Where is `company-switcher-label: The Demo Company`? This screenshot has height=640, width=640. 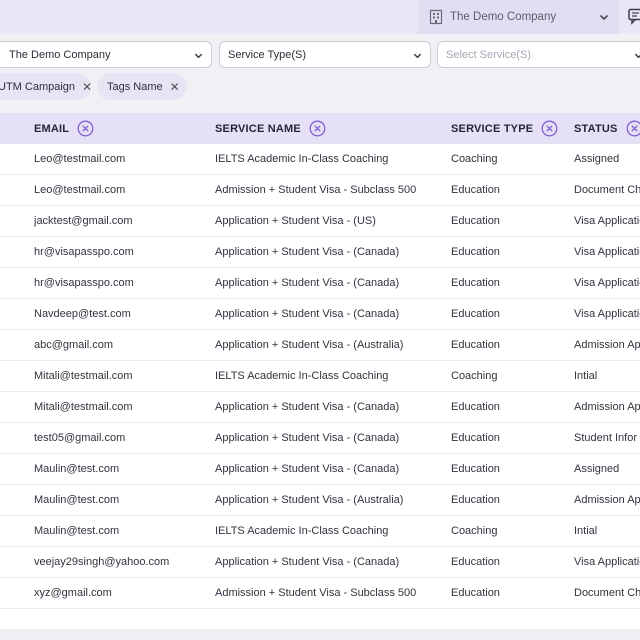
company-switcher-label: The Demo Company is located at coordinates (503, 17).